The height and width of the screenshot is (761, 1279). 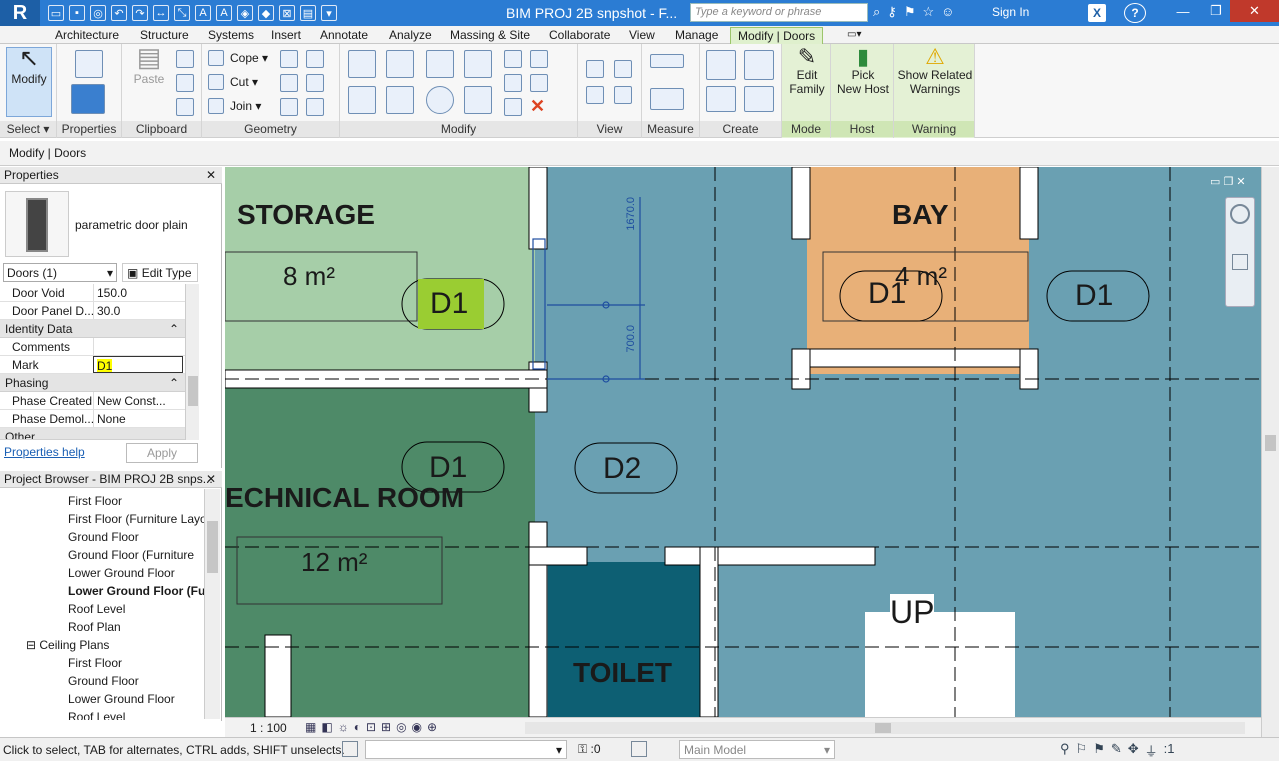 I want to click on scroll-thumb, so click(x=212, y=547).